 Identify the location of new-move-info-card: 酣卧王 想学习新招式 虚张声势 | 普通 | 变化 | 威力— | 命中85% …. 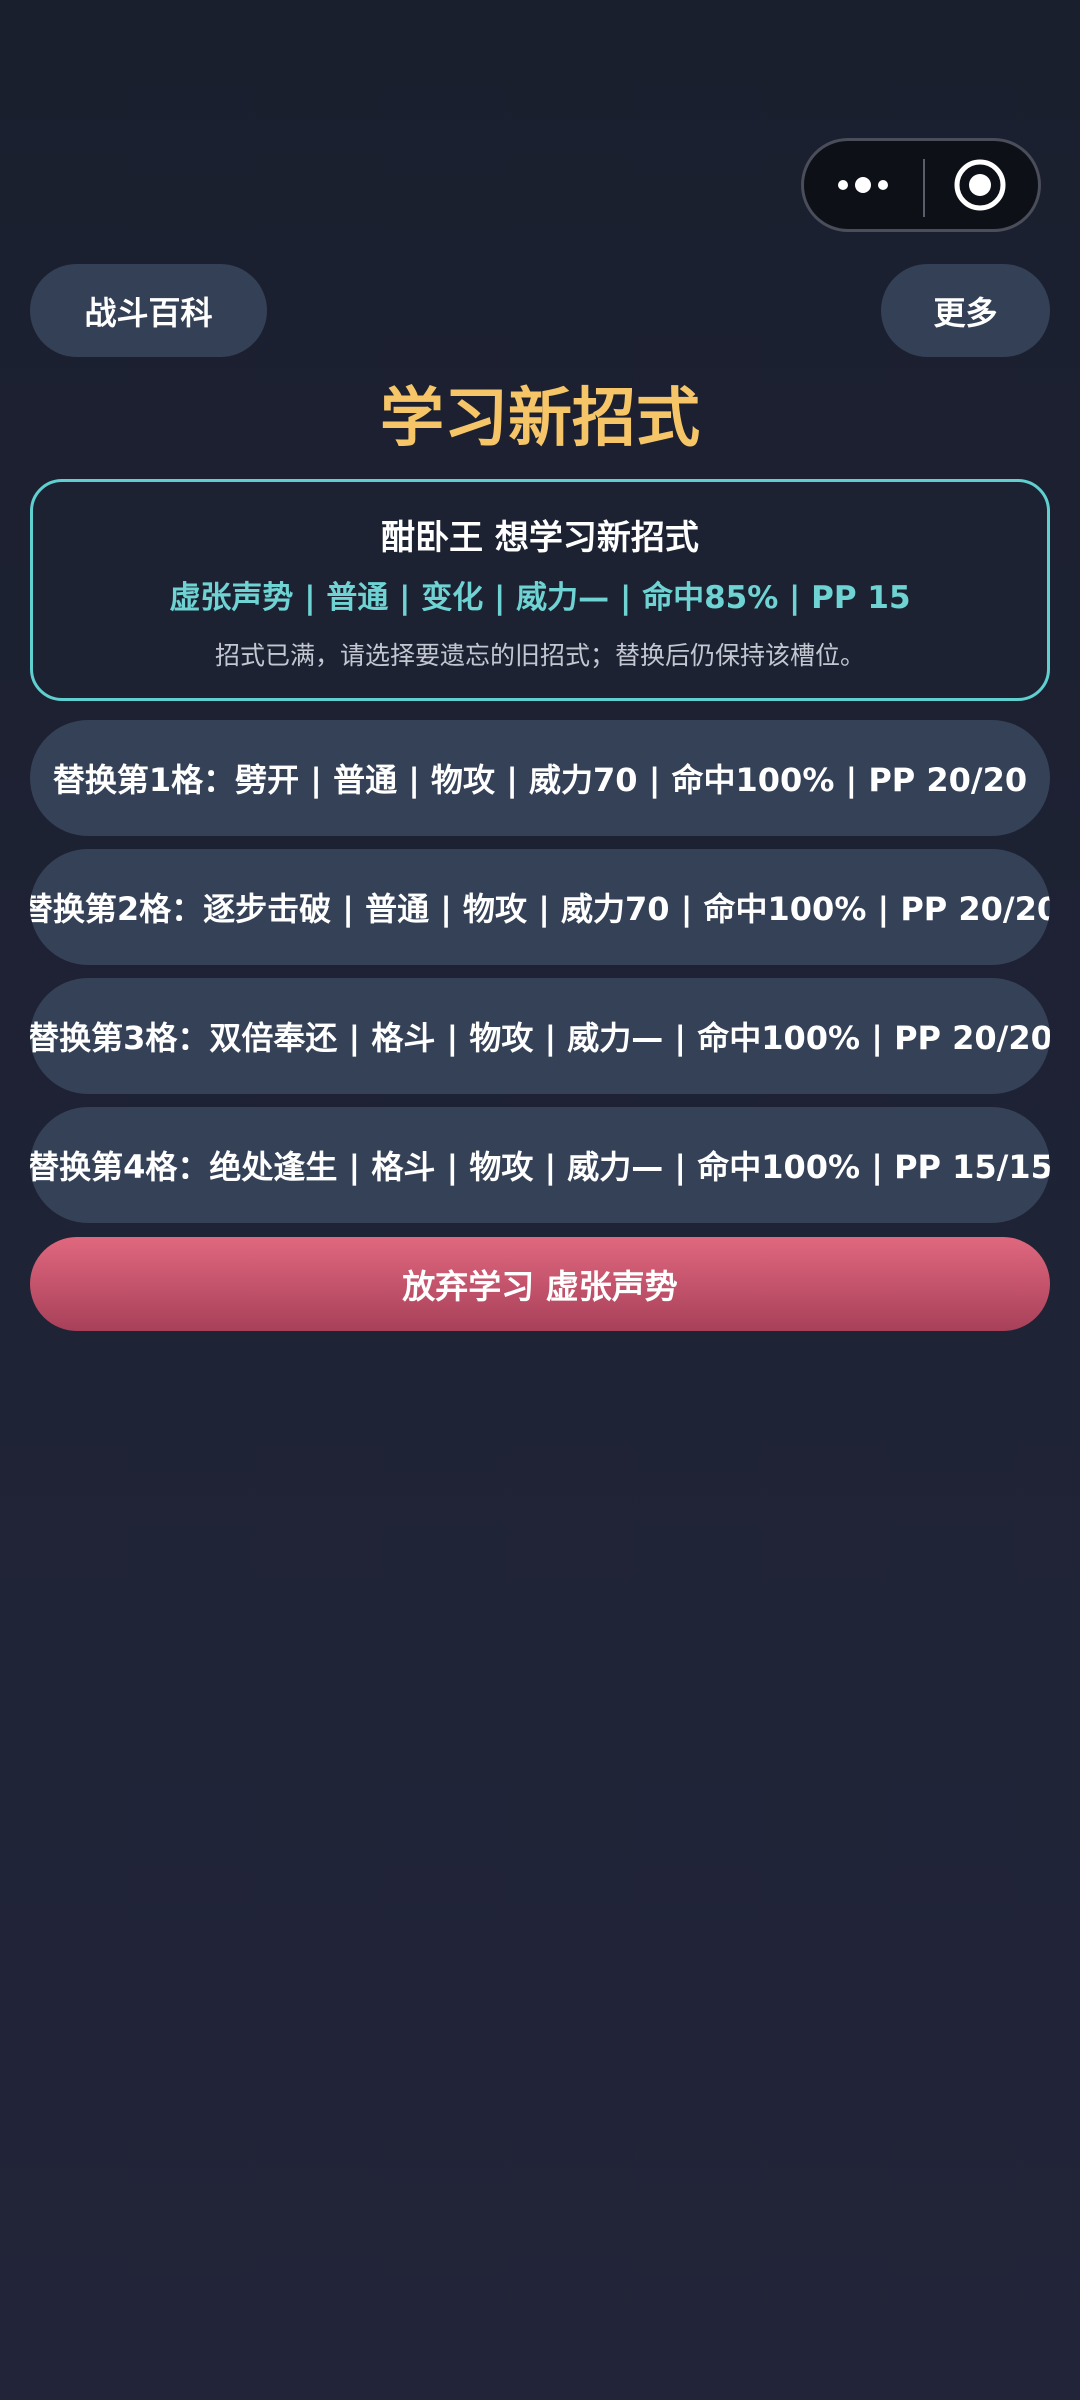
(540, 590).